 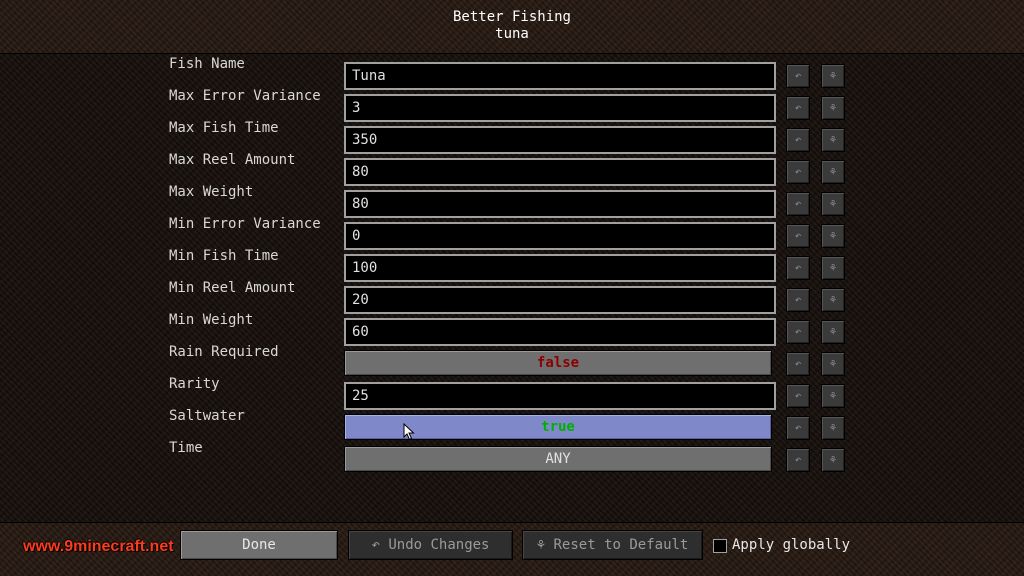 What do you see at coordinates (186, 448) in the screenshot?
I see `config-row-label: Time` at bounding box center [186, 448].